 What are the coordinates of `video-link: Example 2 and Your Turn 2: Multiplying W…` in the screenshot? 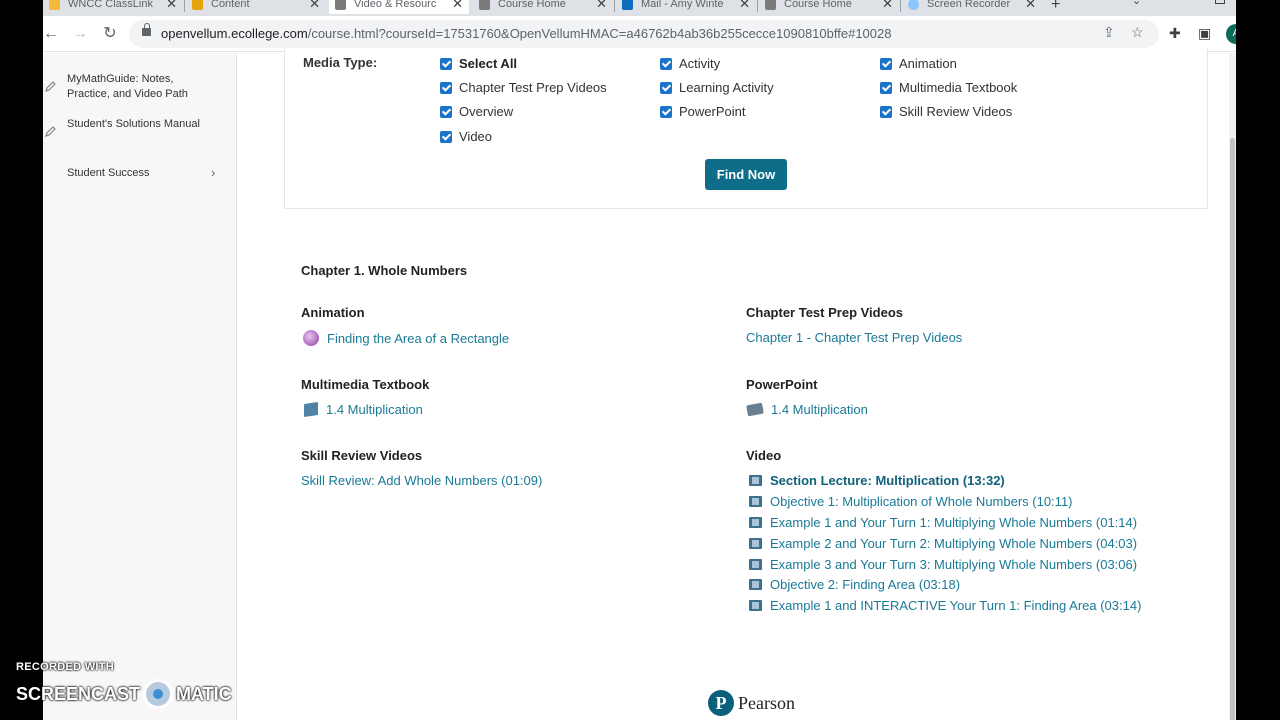 It's located at (943, 543).